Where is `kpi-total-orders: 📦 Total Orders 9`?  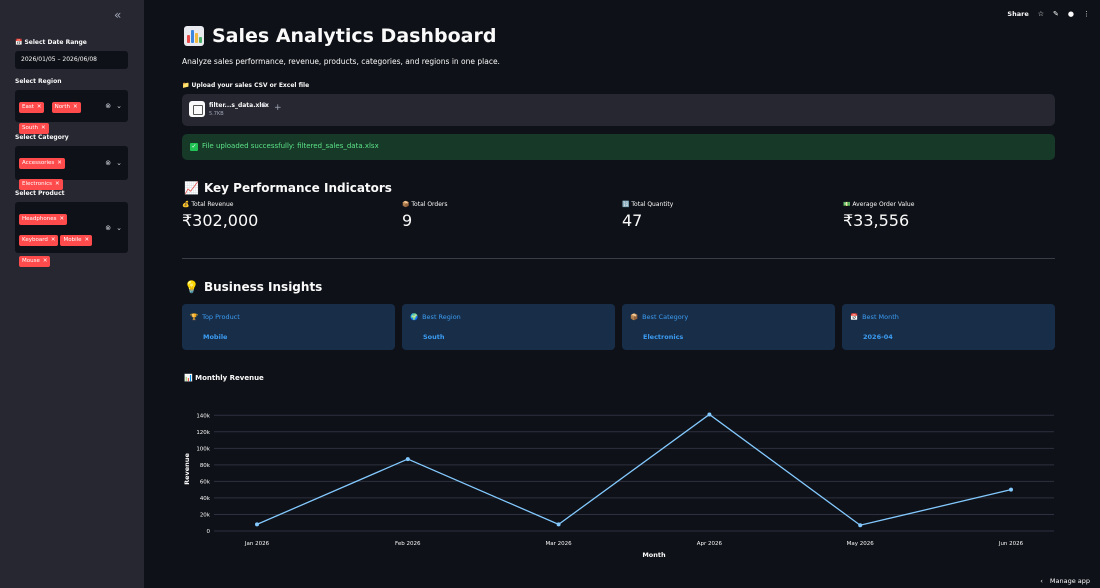
kpi-total-orders: 📦 Total Orders 9 is located at coordinates (425, 215).